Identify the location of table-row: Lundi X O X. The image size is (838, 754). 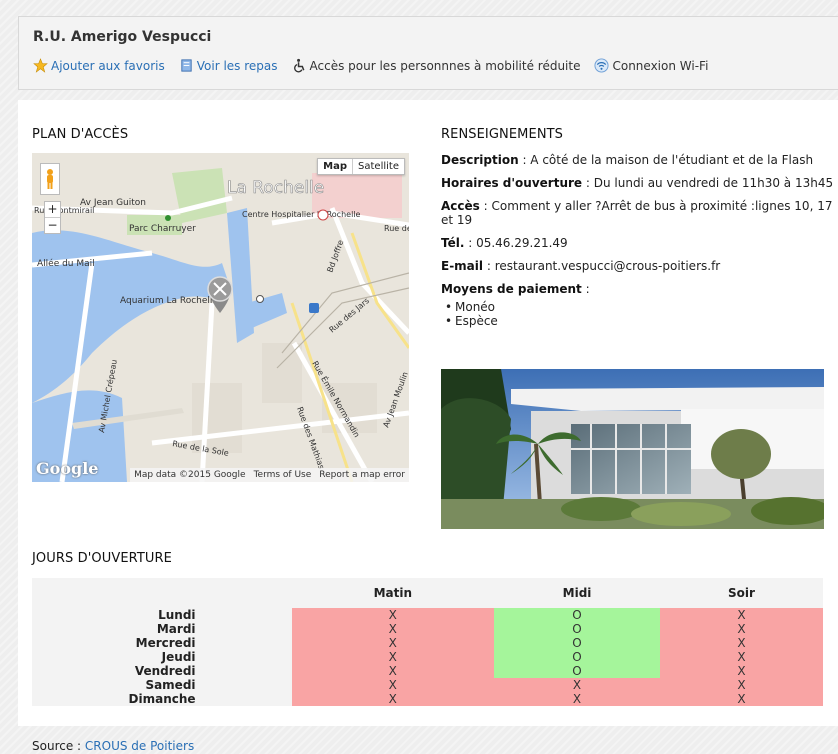
(427, 615).